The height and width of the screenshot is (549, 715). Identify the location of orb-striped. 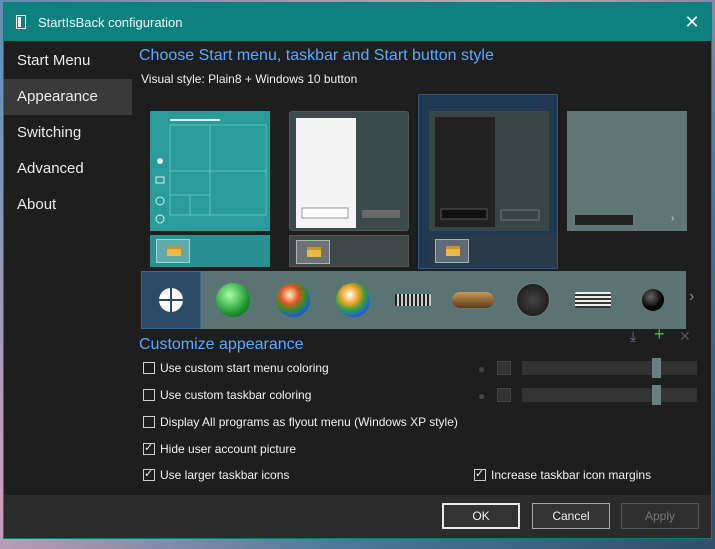
(593, 300).